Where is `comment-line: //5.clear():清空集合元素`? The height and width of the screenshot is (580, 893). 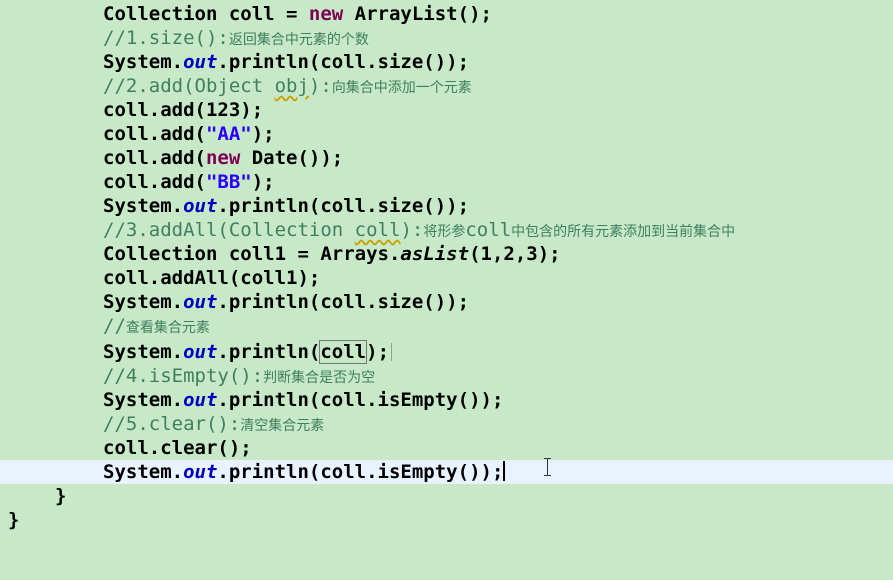
comment-line: //5.clear():清空集合元素 is located at coordinates (446, 424).